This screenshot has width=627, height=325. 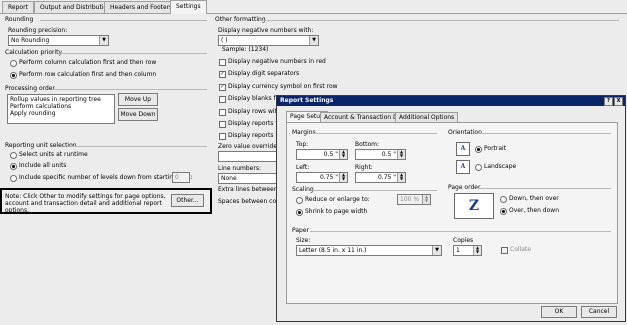 What do you see at coordinates (504, 250) in the screenshot?
I see `collate-checkbox` at bounding box center [504, 250].